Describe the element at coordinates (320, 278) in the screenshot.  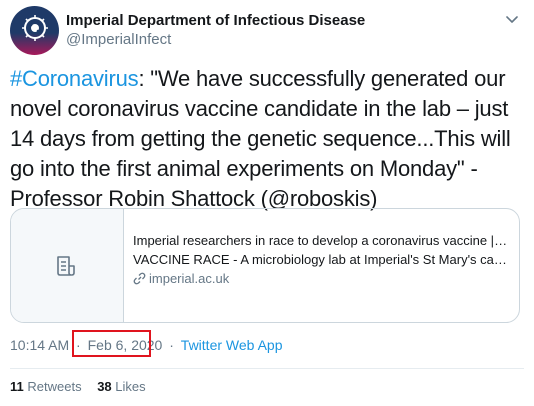
I see `card-domain: imperial.ac.uk` at that location.